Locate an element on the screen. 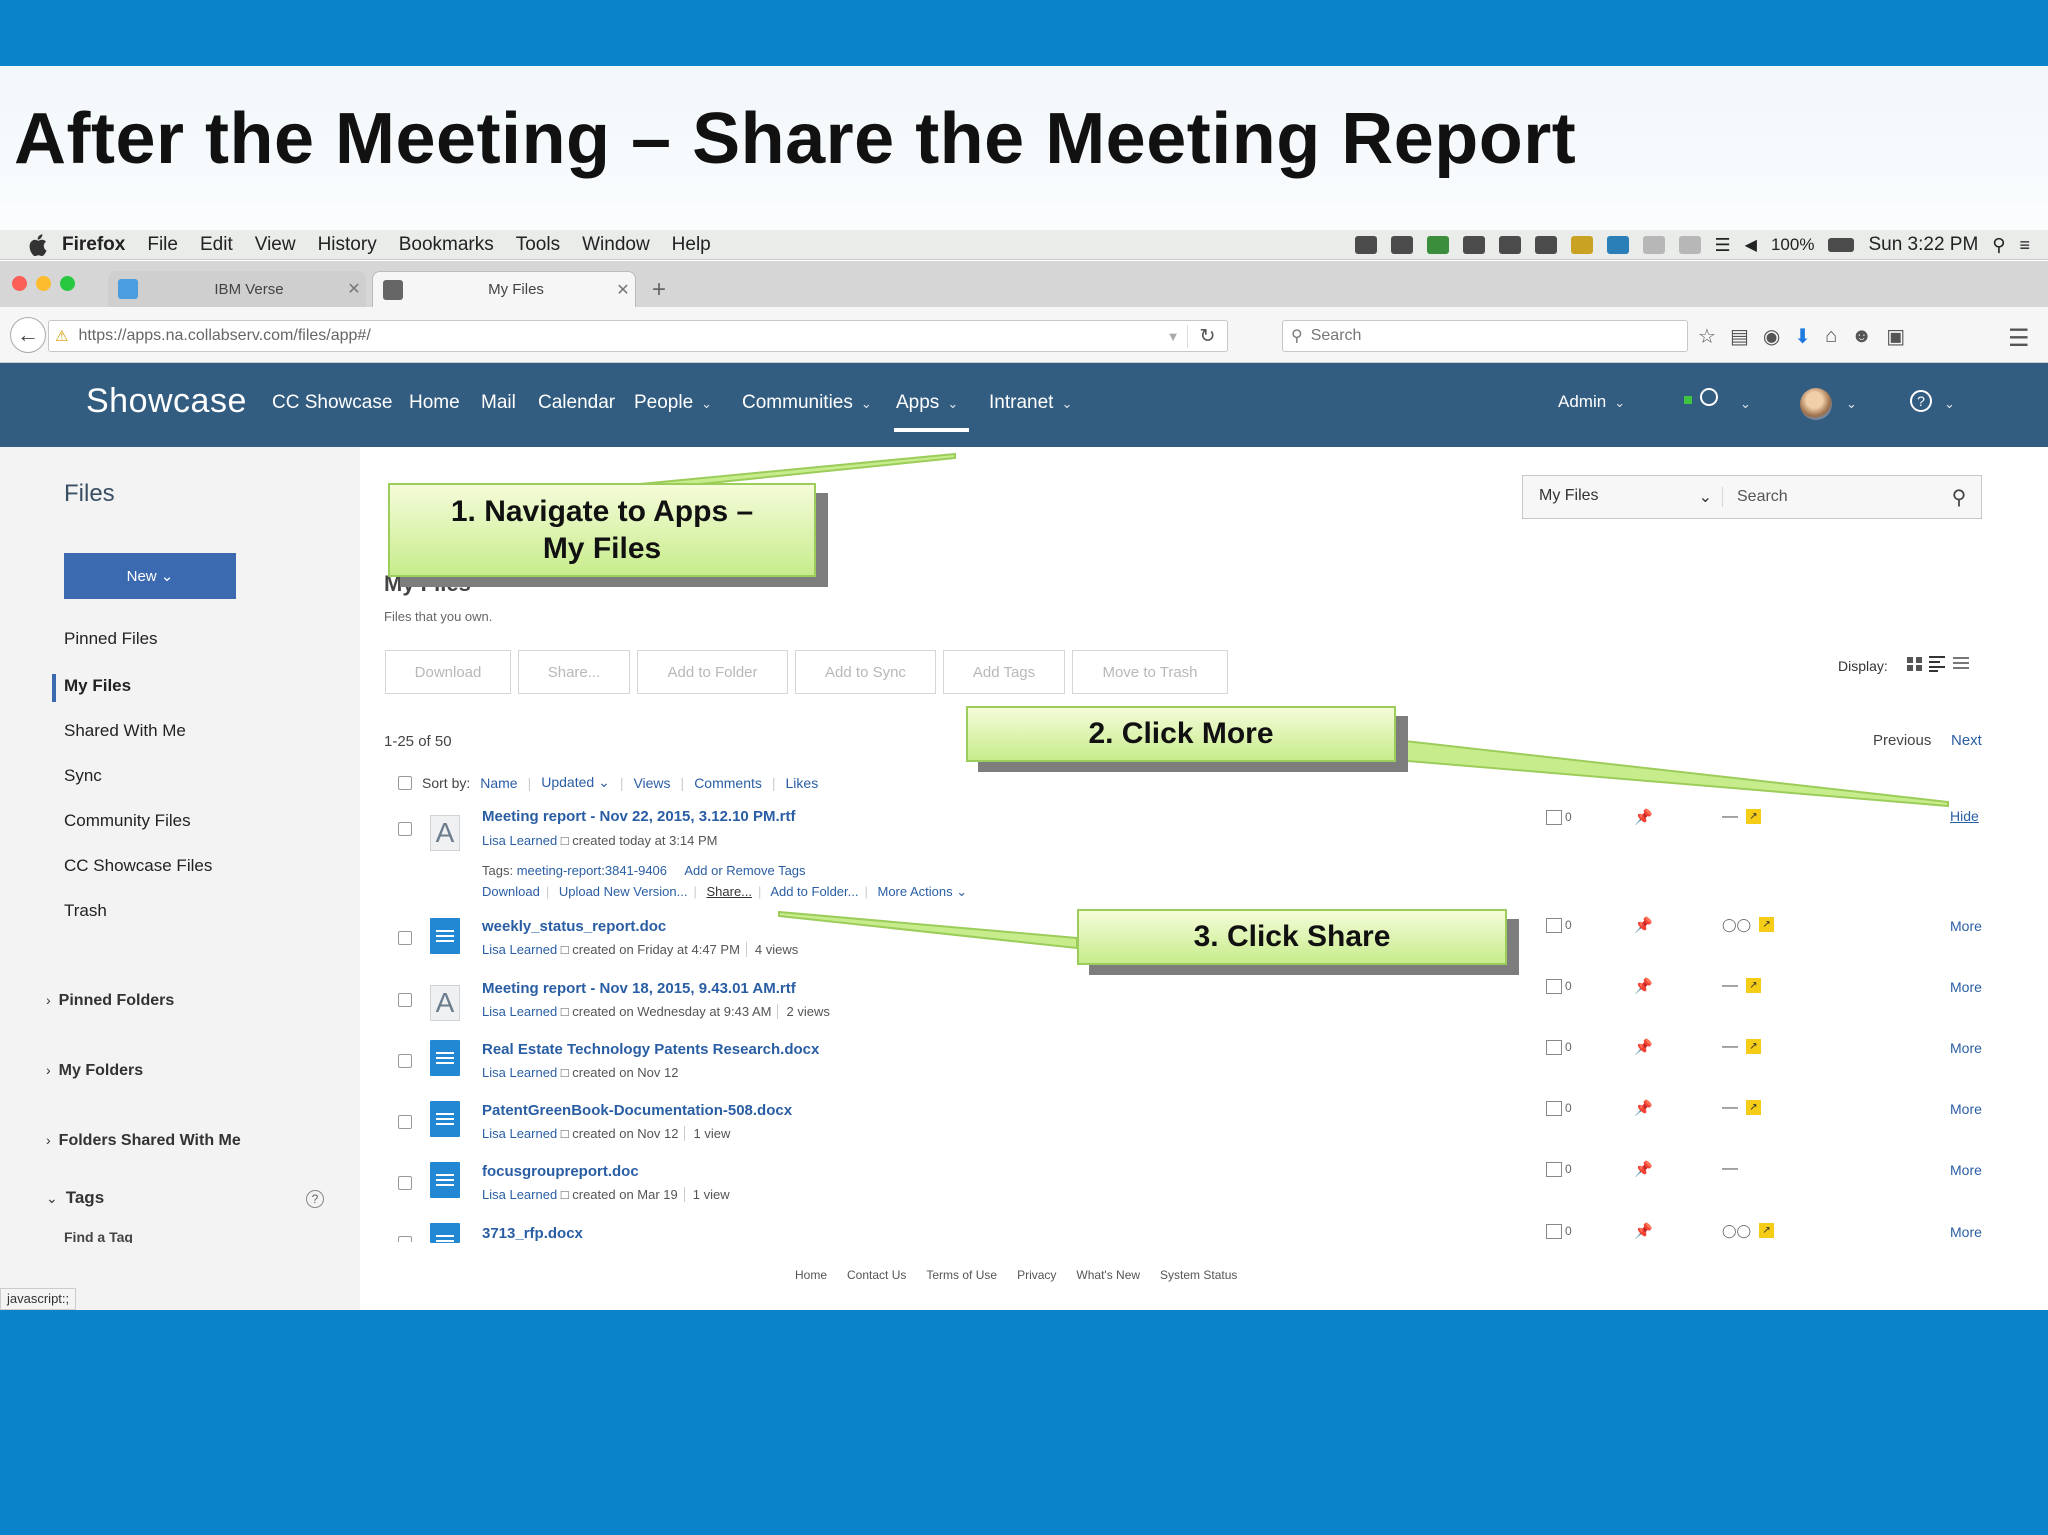 Image resolution: width=2048 pixels, height=1535 pixels. callout-step-2: 2. Click More is located at coordinates (1181, 734).